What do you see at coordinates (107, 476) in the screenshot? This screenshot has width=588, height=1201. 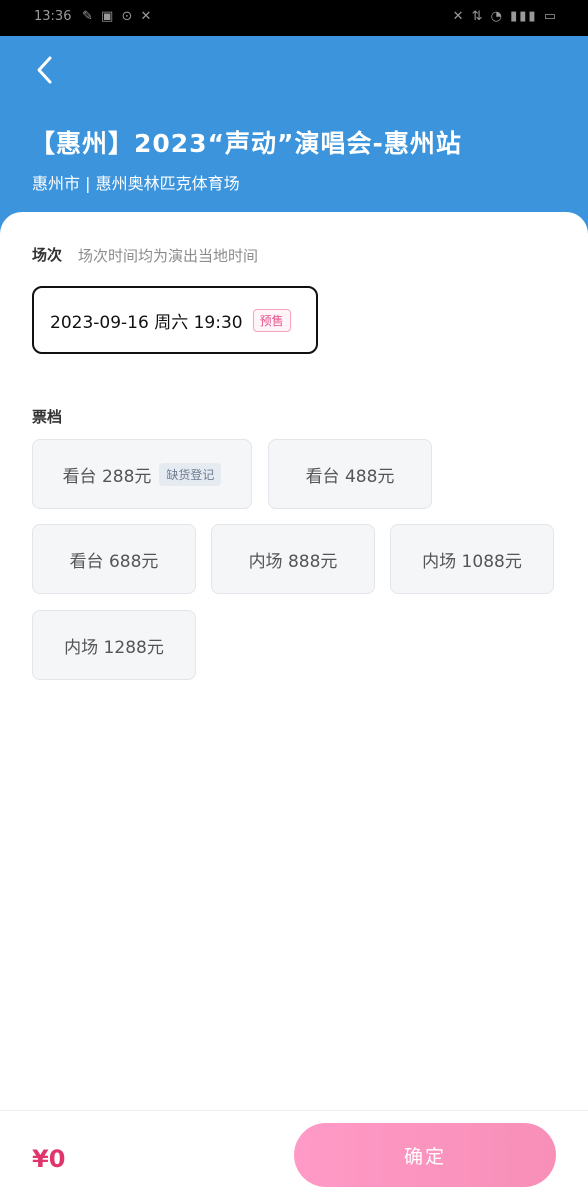 I see `ticket-label: 看台 288元` at bounding box center [107, 476].